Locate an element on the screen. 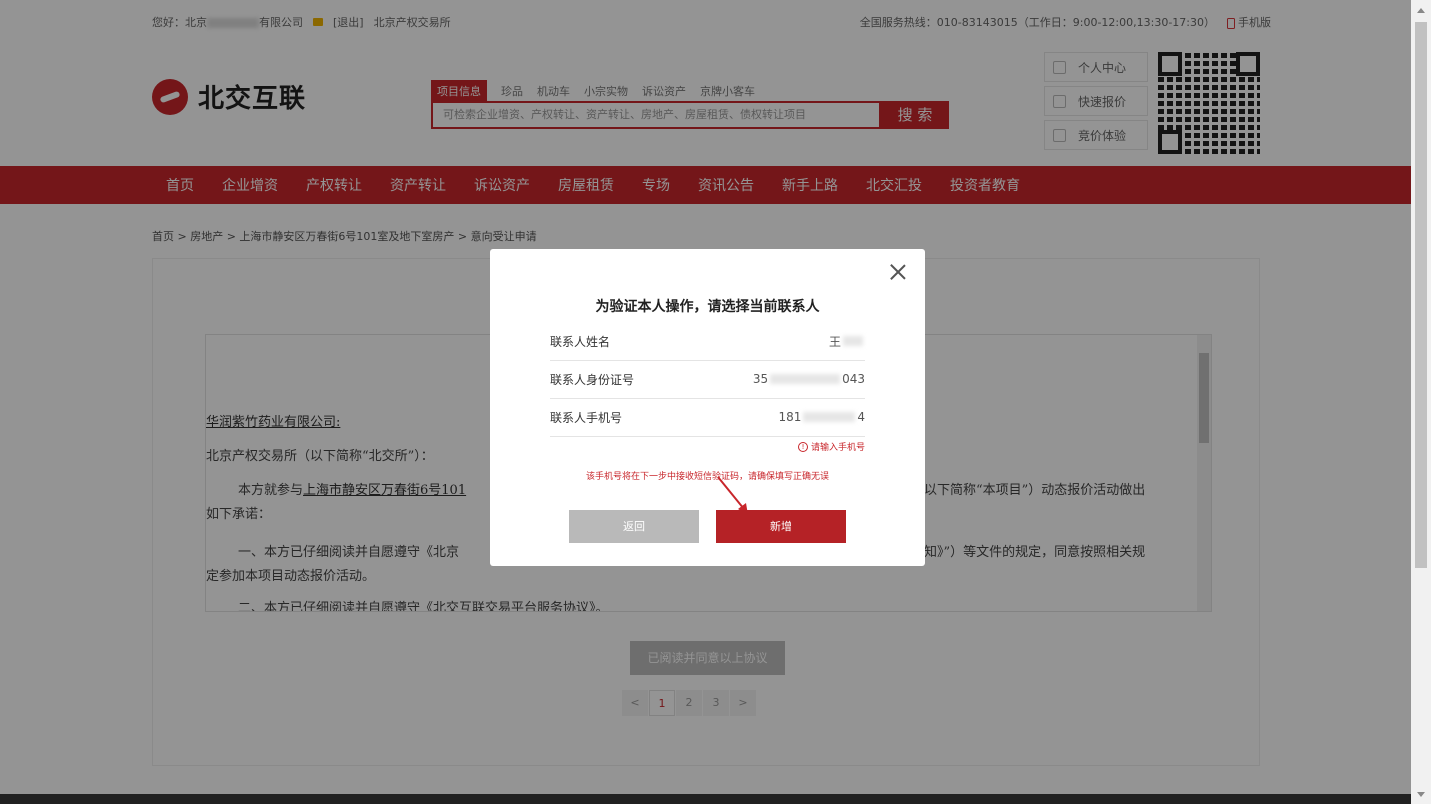 This screenshot has width=1431, height=804. contact-id-value: 35 043 is located at coordinates (808, 379).